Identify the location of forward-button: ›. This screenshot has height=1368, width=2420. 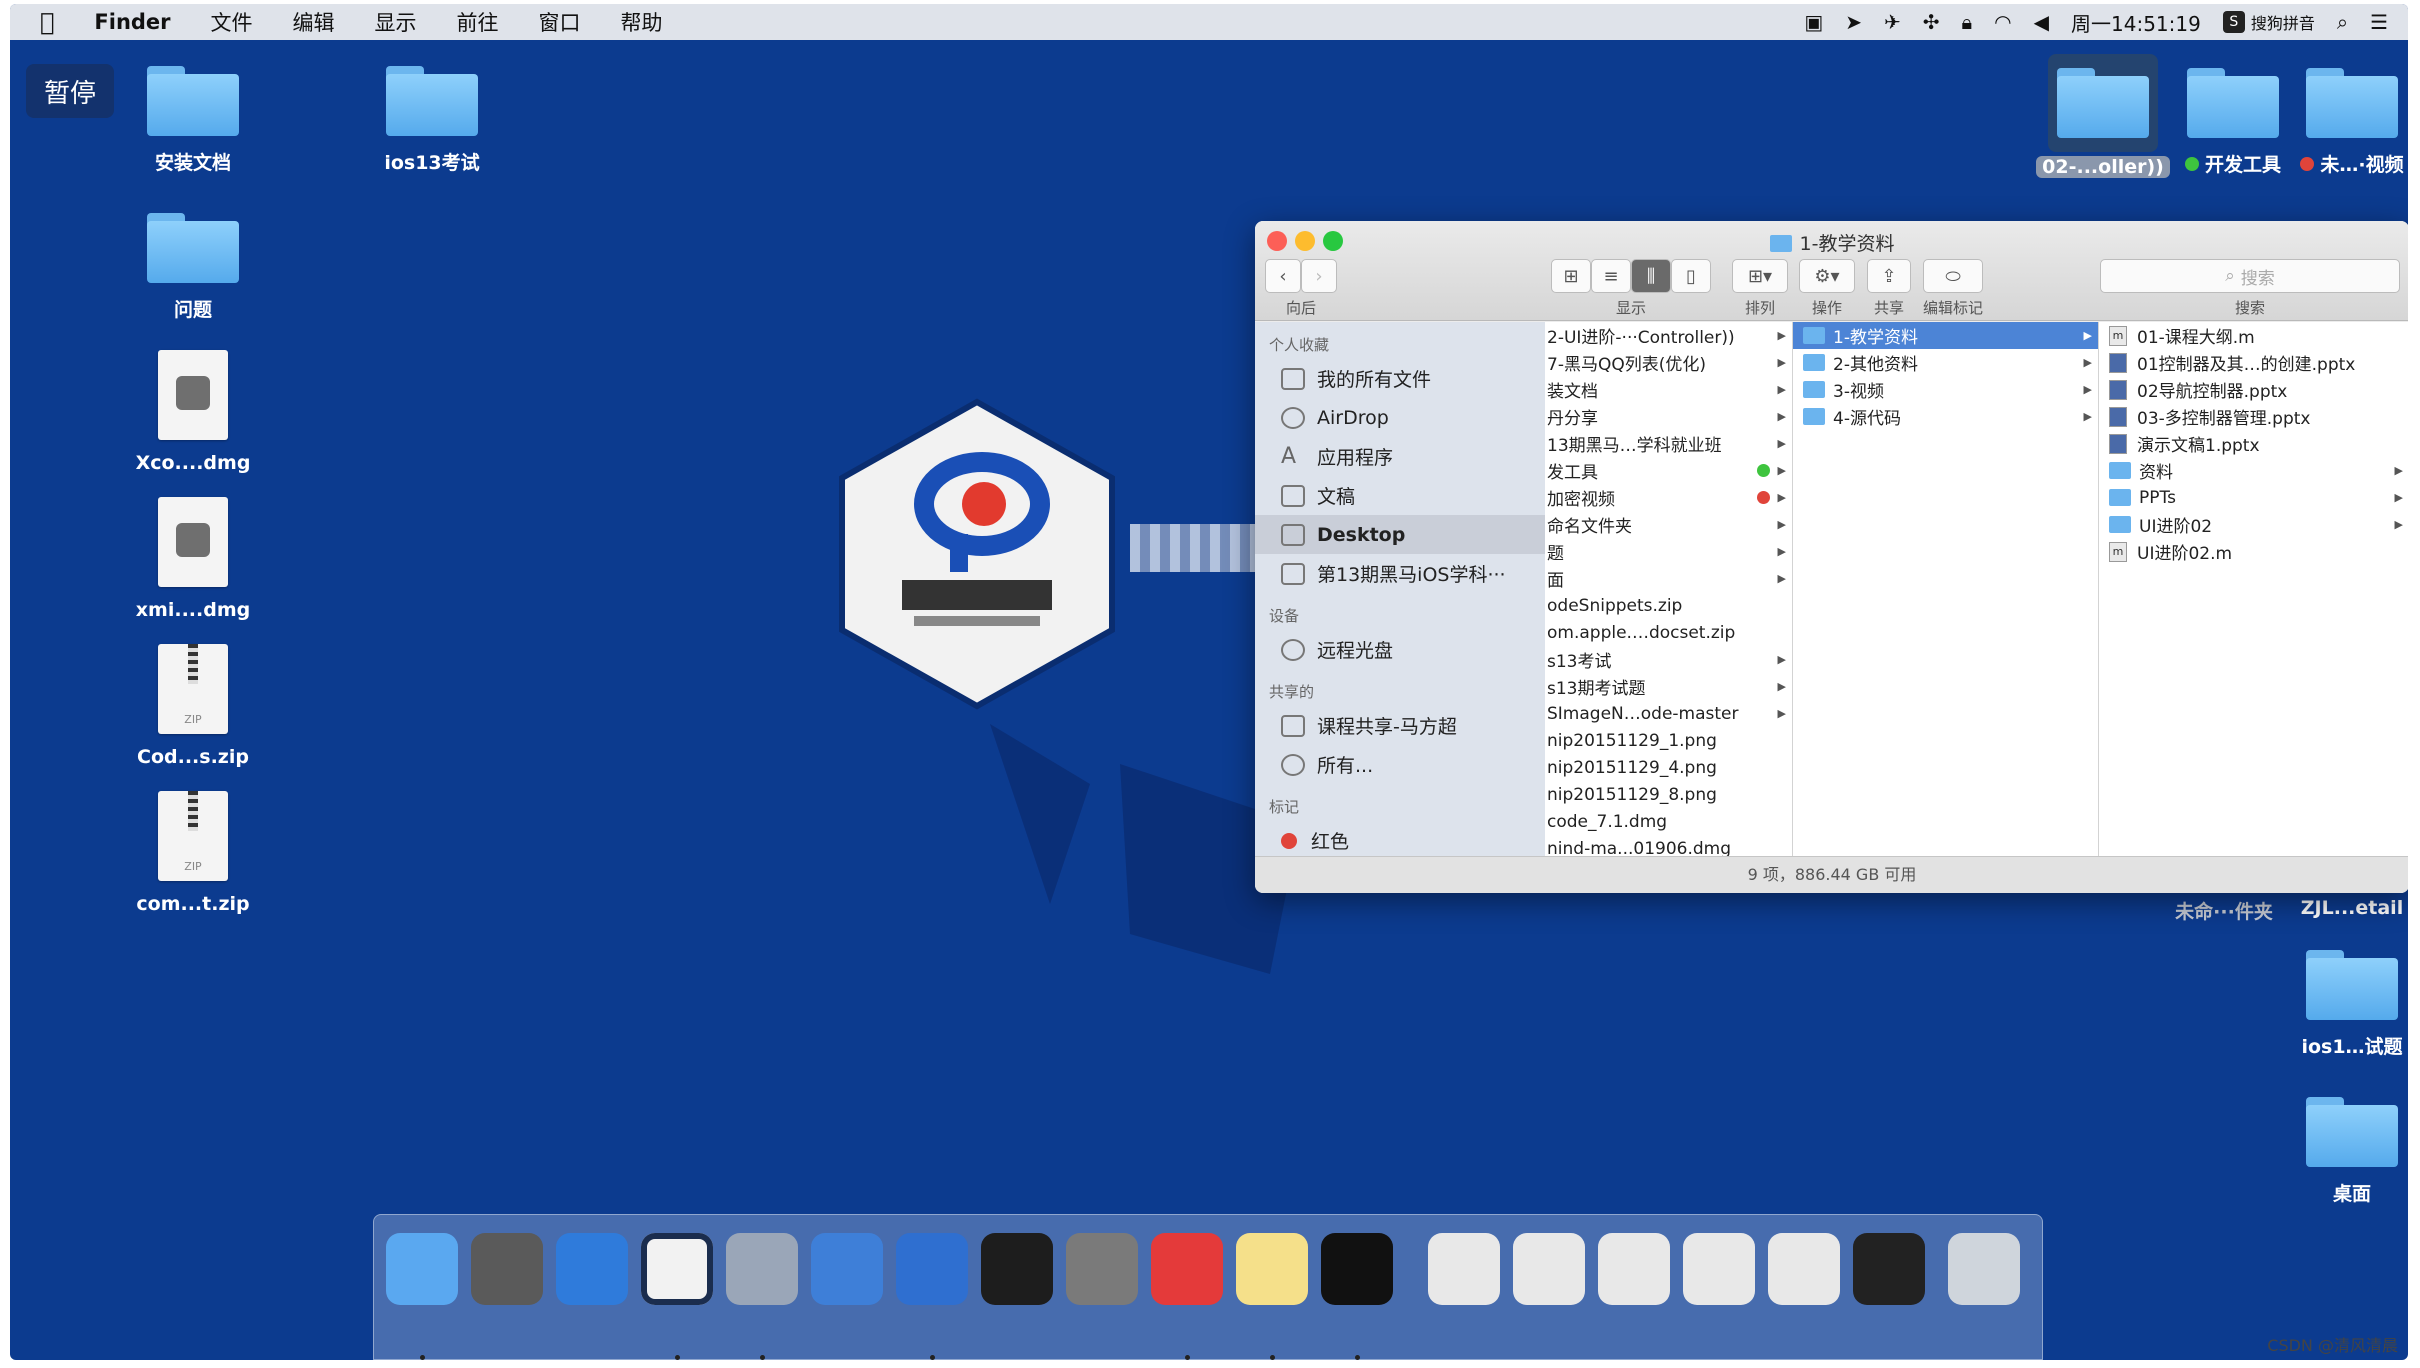
(1319, 276).